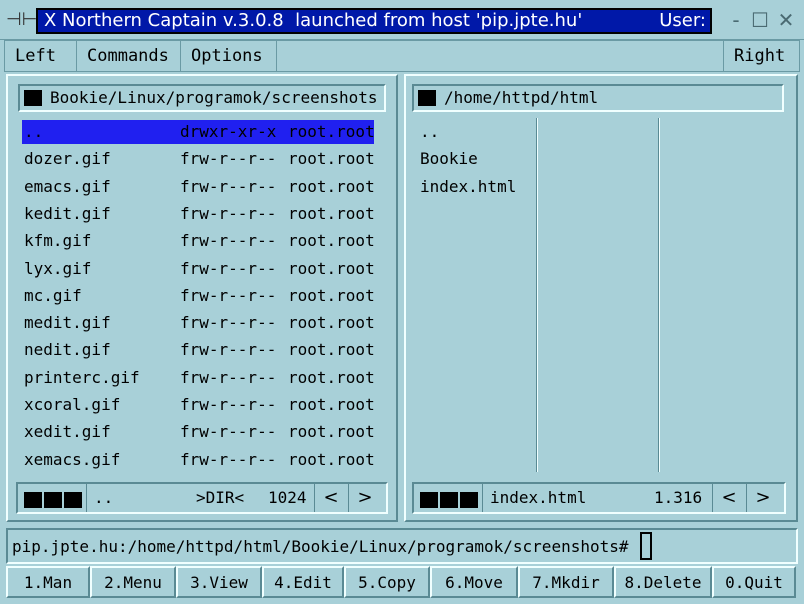 The height and width of the screenshot is (604, 804). I want to click on fkey-move-button: 6.Move, so click(474, 582).